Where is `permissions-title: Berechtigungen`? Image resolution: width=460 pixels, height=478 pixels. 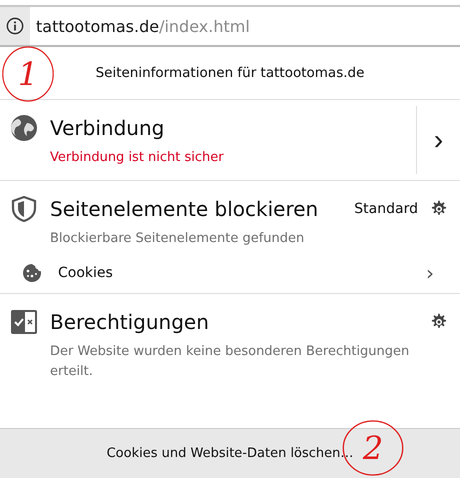 permissions-title: Berechtigungen is located at coordinates (130, 322).